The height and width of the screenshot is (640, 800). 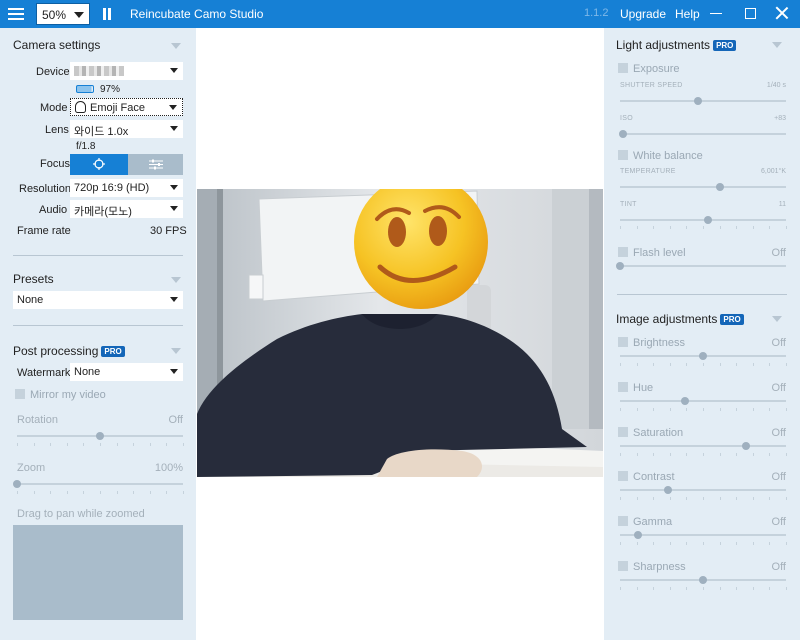 I want to click on shutter-speed-slider, so click(x=703, y=101).